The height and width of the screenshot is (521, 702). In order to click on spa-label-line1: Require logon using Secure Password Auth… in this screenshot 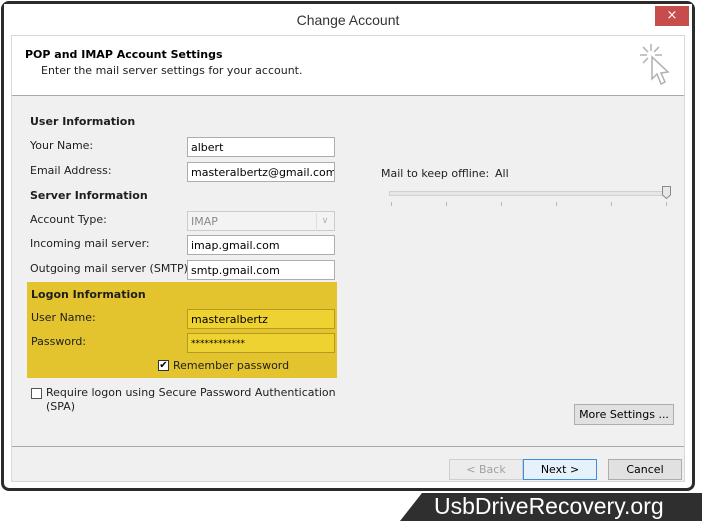, I will do `click(191, 392)`.